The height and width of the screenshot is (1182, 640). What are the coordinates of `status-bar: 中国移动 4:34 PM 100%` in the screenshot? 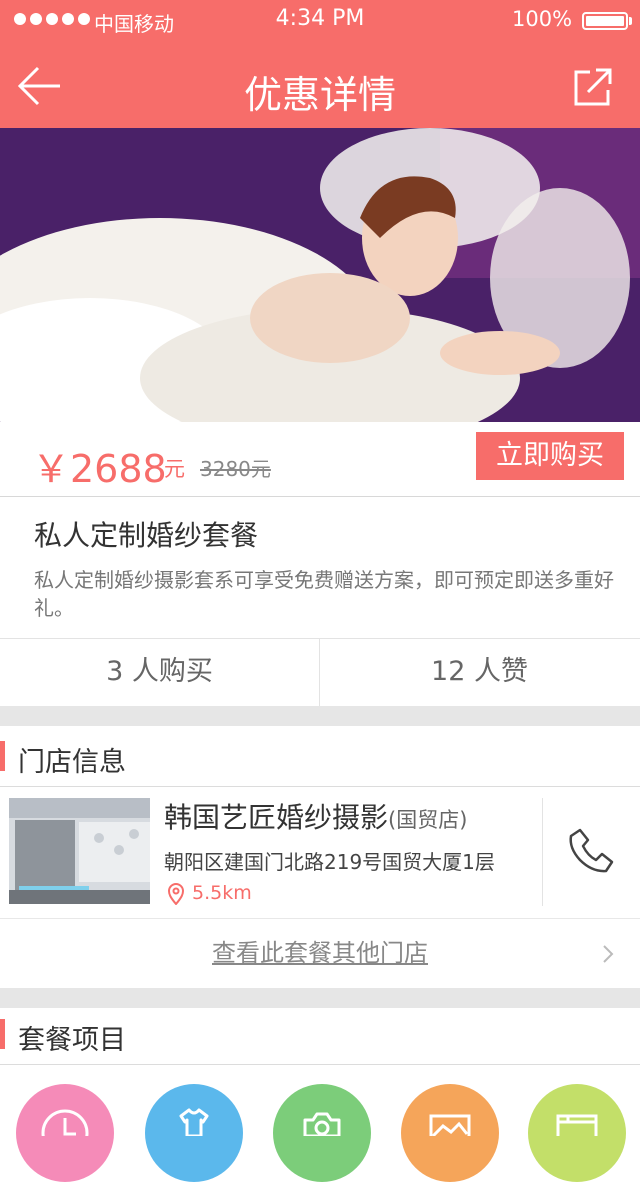 It's located at (320, 20).